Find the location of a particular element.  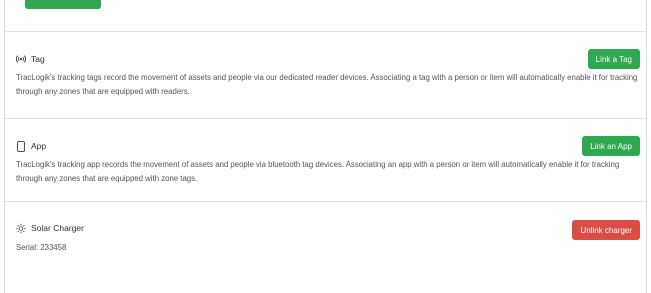

top-partial-button is located at coordinates (63, 4).